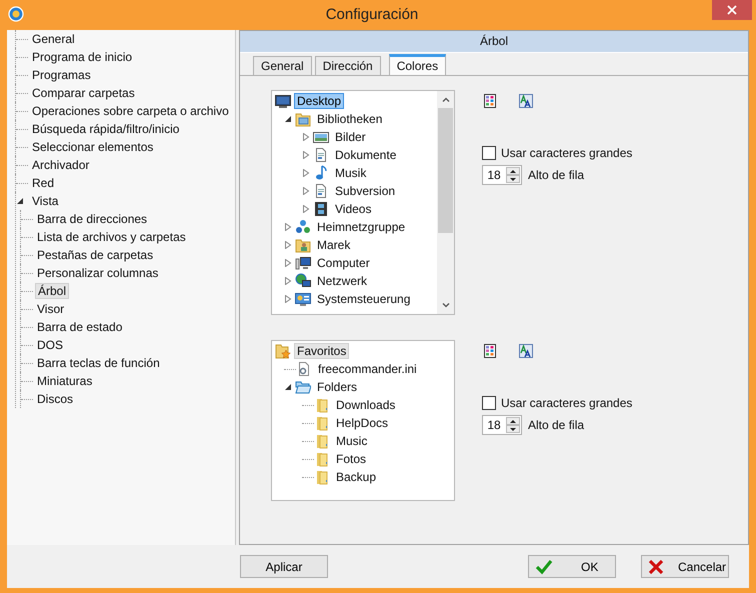 Image resolution: width=756 pixels, height=593 pixels. Describe the element at coordinates (365, 191) in the screenshot. I see `tree-item: Subversion` at that location.